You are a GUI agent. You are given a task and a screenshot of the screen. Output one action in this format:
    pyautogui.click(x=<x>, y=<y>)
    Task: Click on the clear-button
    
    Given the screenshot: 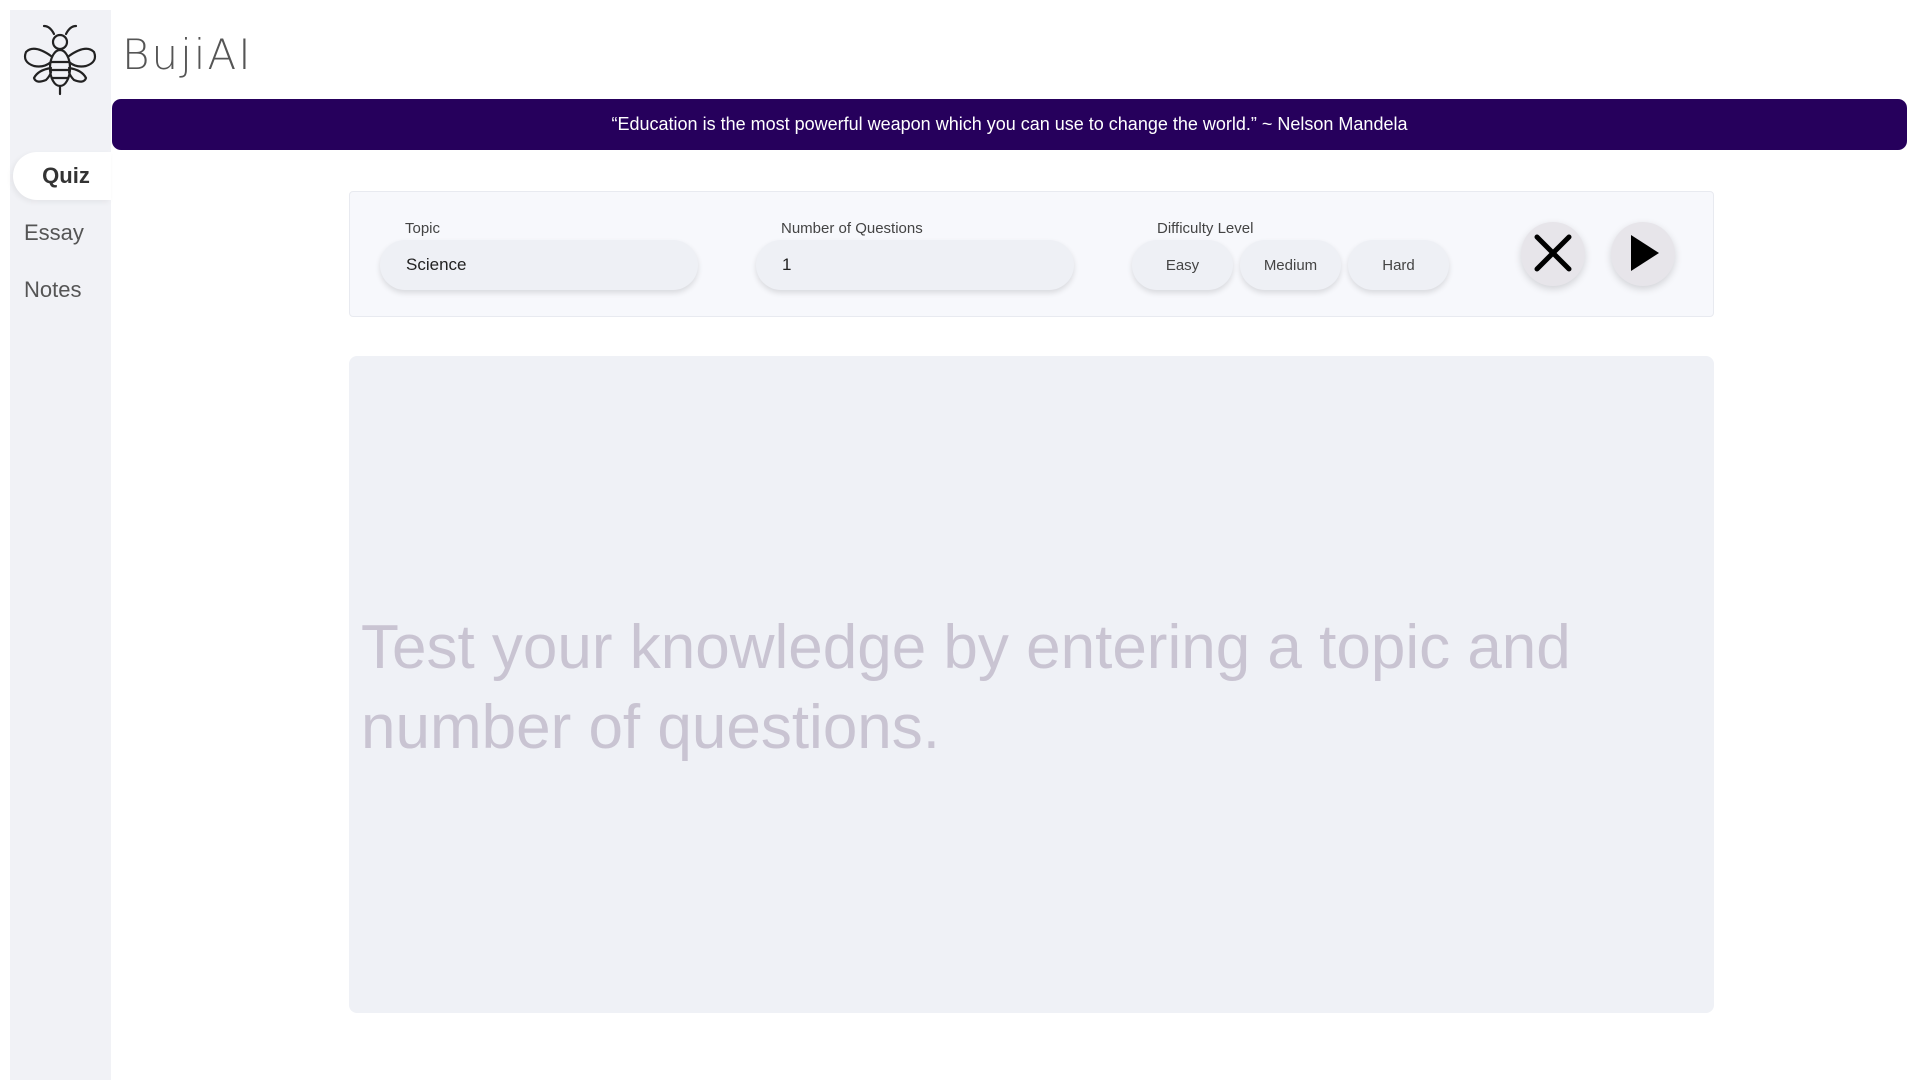 What is the action you would take?
    pyautogui.click(x=1553, y=254)
    